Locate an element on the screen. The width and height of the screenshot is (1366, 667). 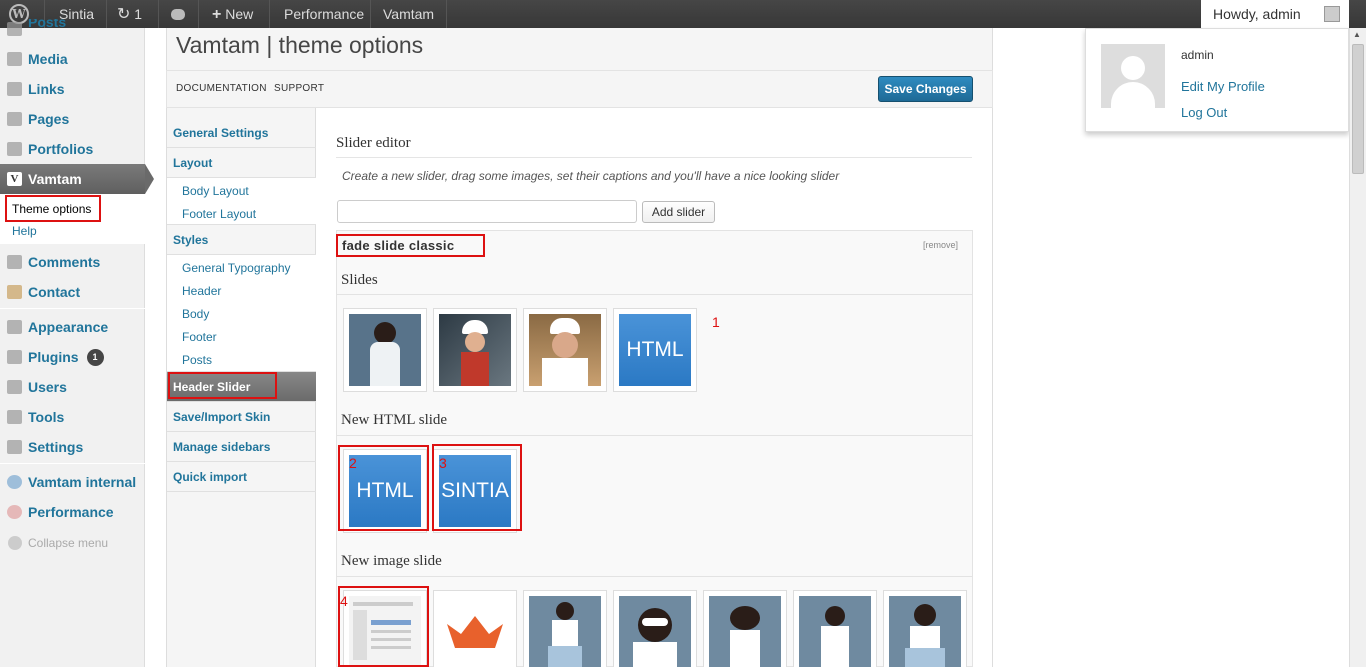
tab-layout: Layout is located at coordinates (241, 163).